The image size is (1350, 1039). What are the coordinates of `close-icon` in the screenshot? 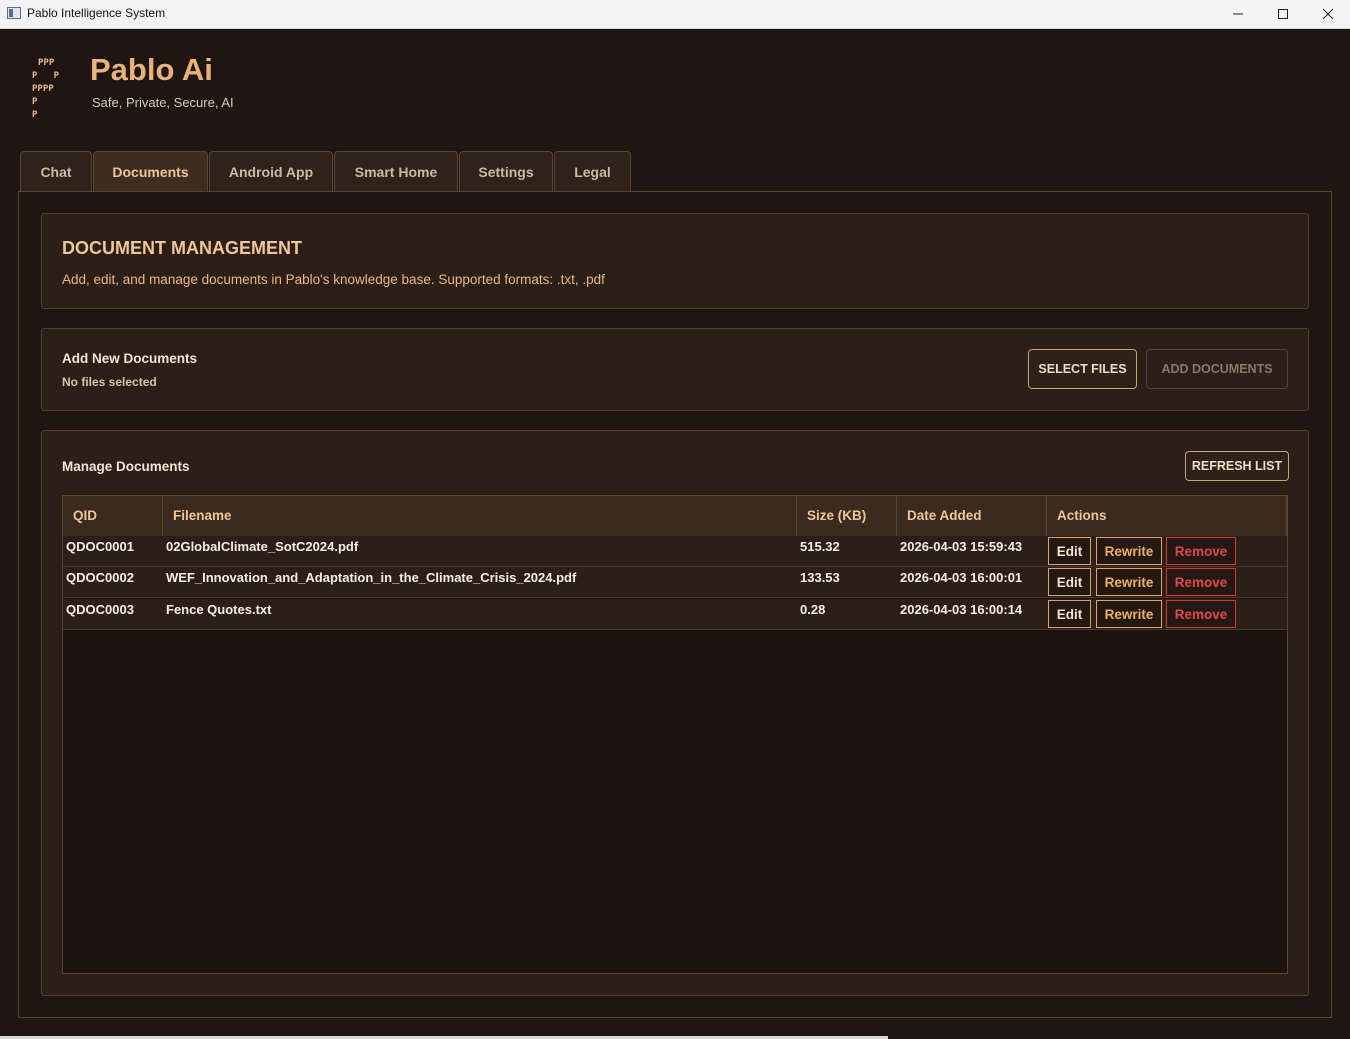 It's located at (1328, 14).